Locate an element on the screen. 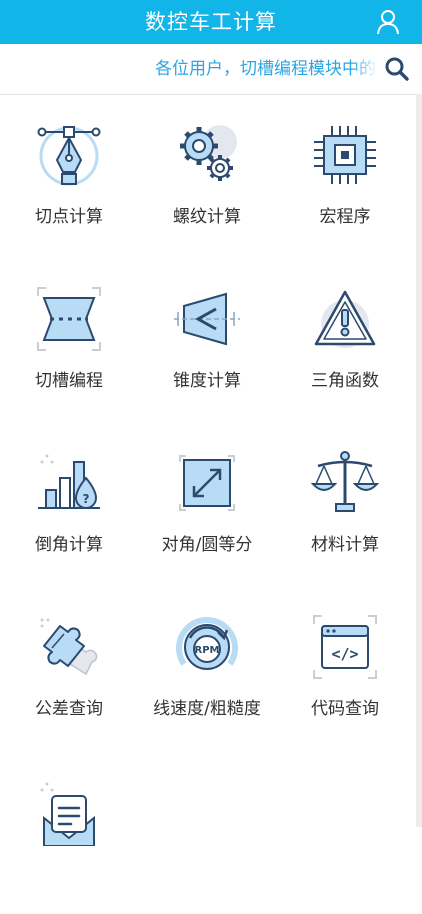 The image size is (422, 914). grid-item-label: 切槽编程 is located at coordinates (69, 381).